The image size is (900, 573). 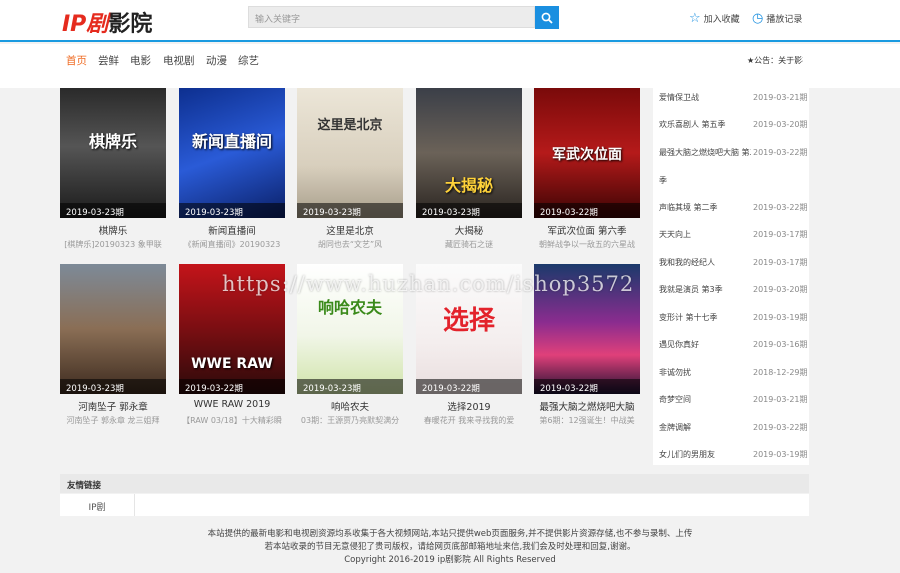 I want to click on poster-image: 选择 2019-03-22期, so click(x=469, y=329).